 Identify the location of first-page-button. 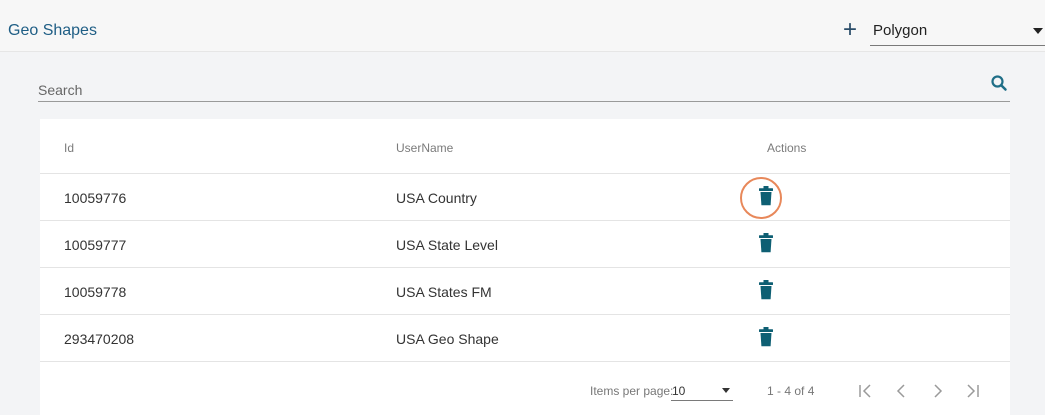
(866, 391).